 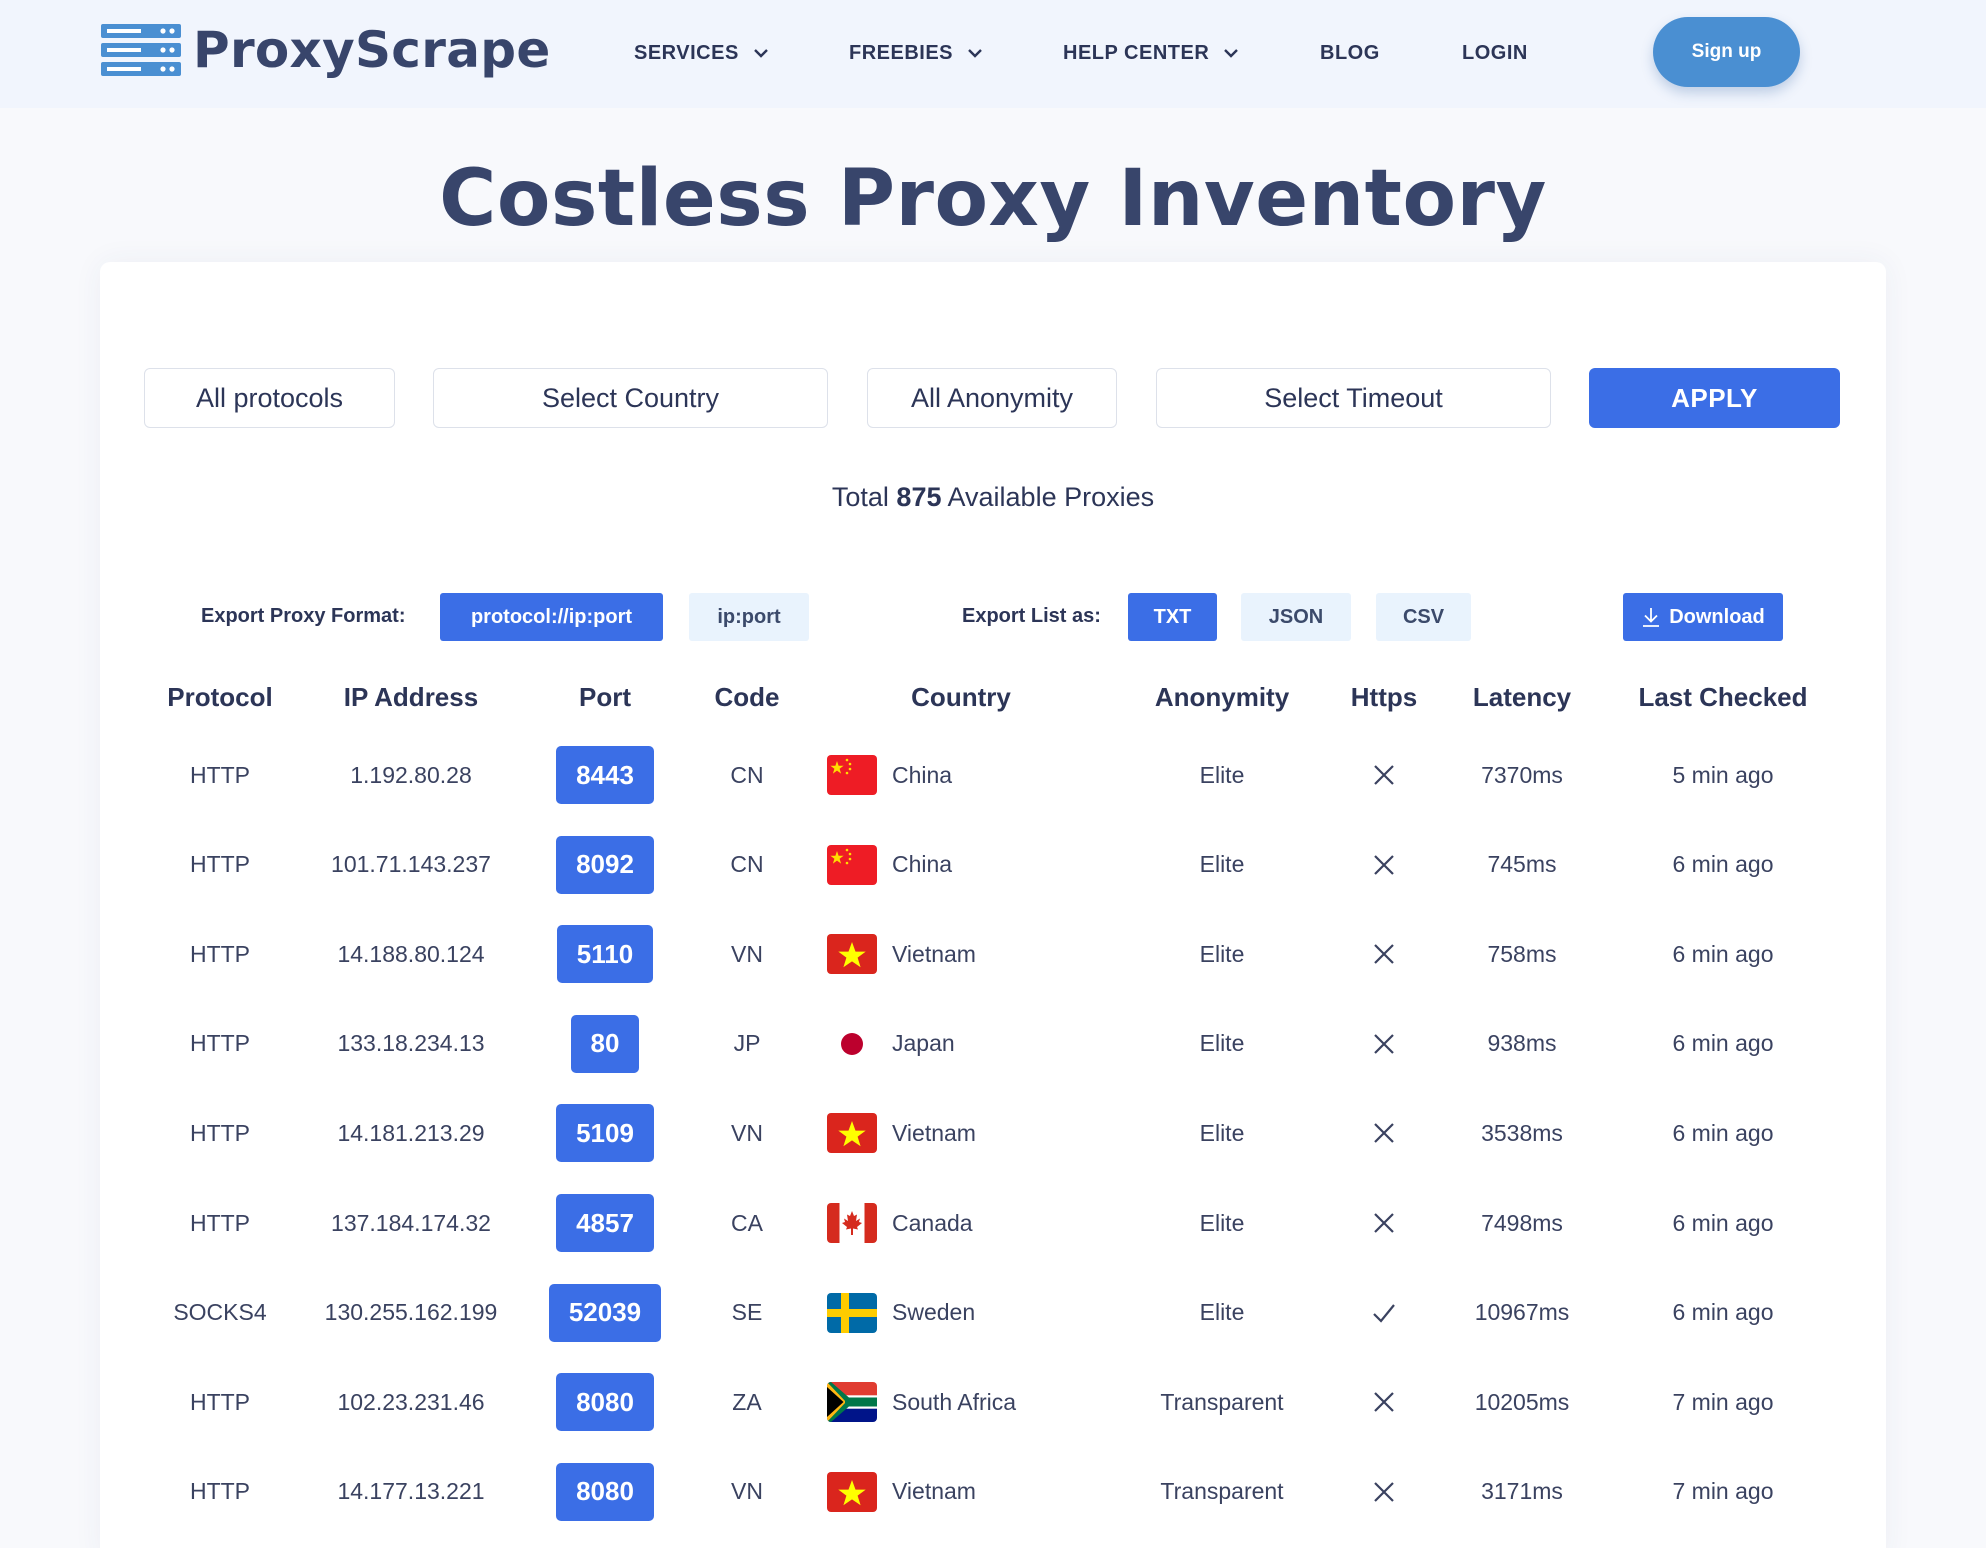 What do you see at coordinates (1136, 52) in the screenshot?
I see `nav-label: HELP CENTER` at bounding box center [1136, 52].